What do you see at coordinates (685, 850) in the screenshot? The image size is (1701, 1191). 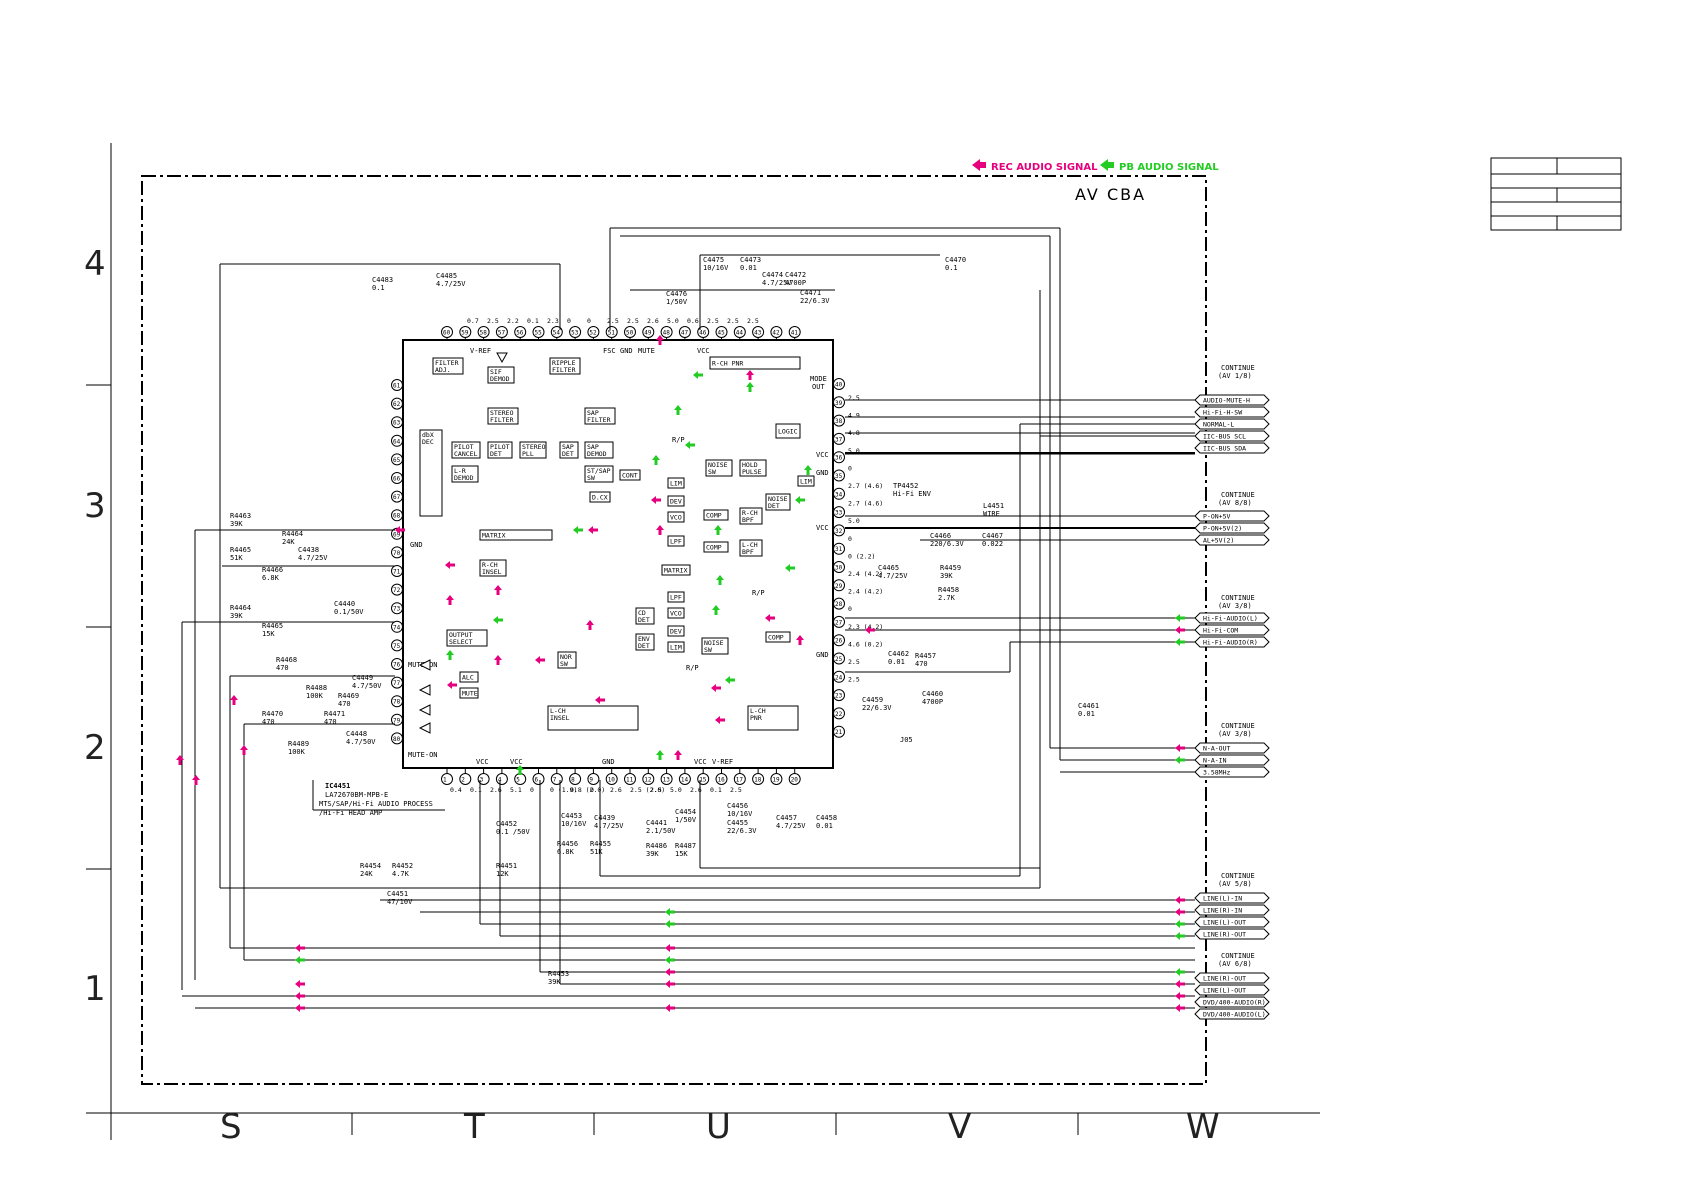 I see `component-r4487: R448715K` at bounding box center [685, 850].